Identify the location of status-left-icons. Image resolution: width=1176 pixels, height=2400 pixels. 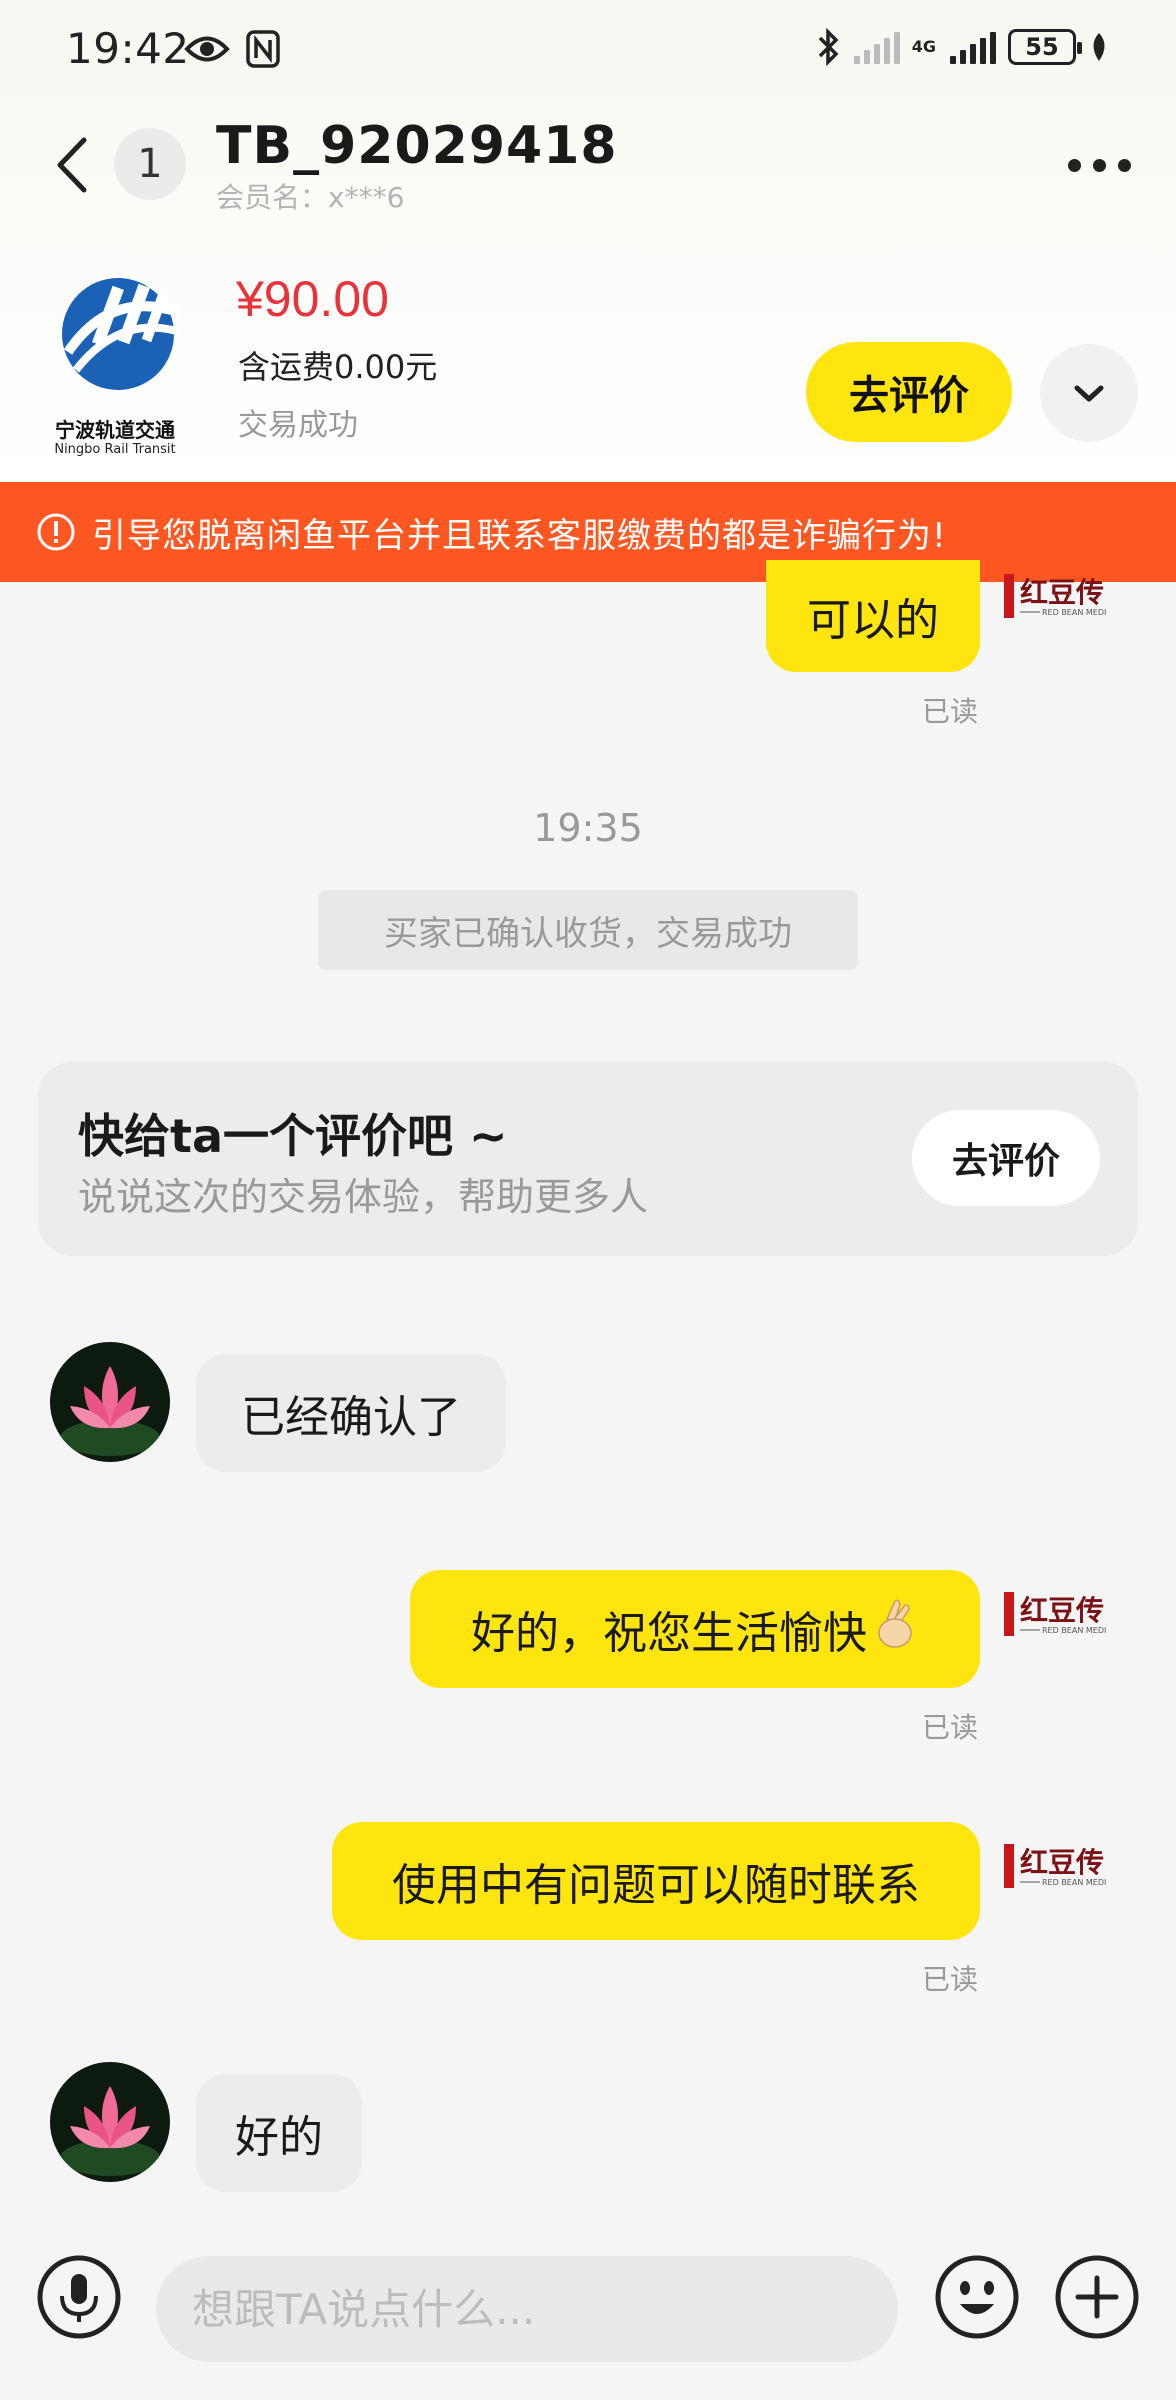
(232, 49).